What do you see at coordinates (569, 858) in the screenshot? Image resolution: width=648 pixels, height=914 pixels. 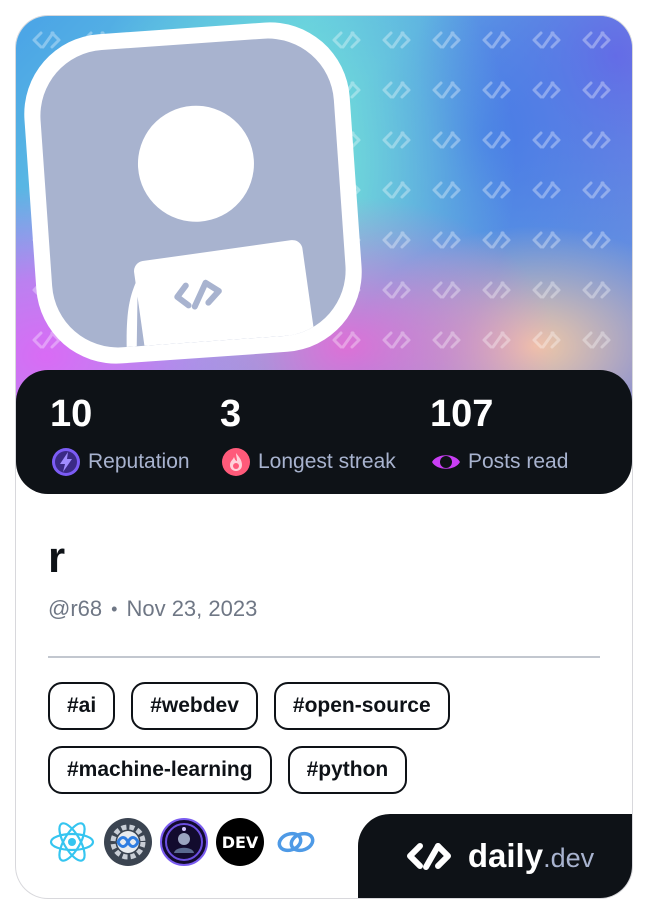 I see `brand-suffix: .dev` at bounding box center [569, 858].